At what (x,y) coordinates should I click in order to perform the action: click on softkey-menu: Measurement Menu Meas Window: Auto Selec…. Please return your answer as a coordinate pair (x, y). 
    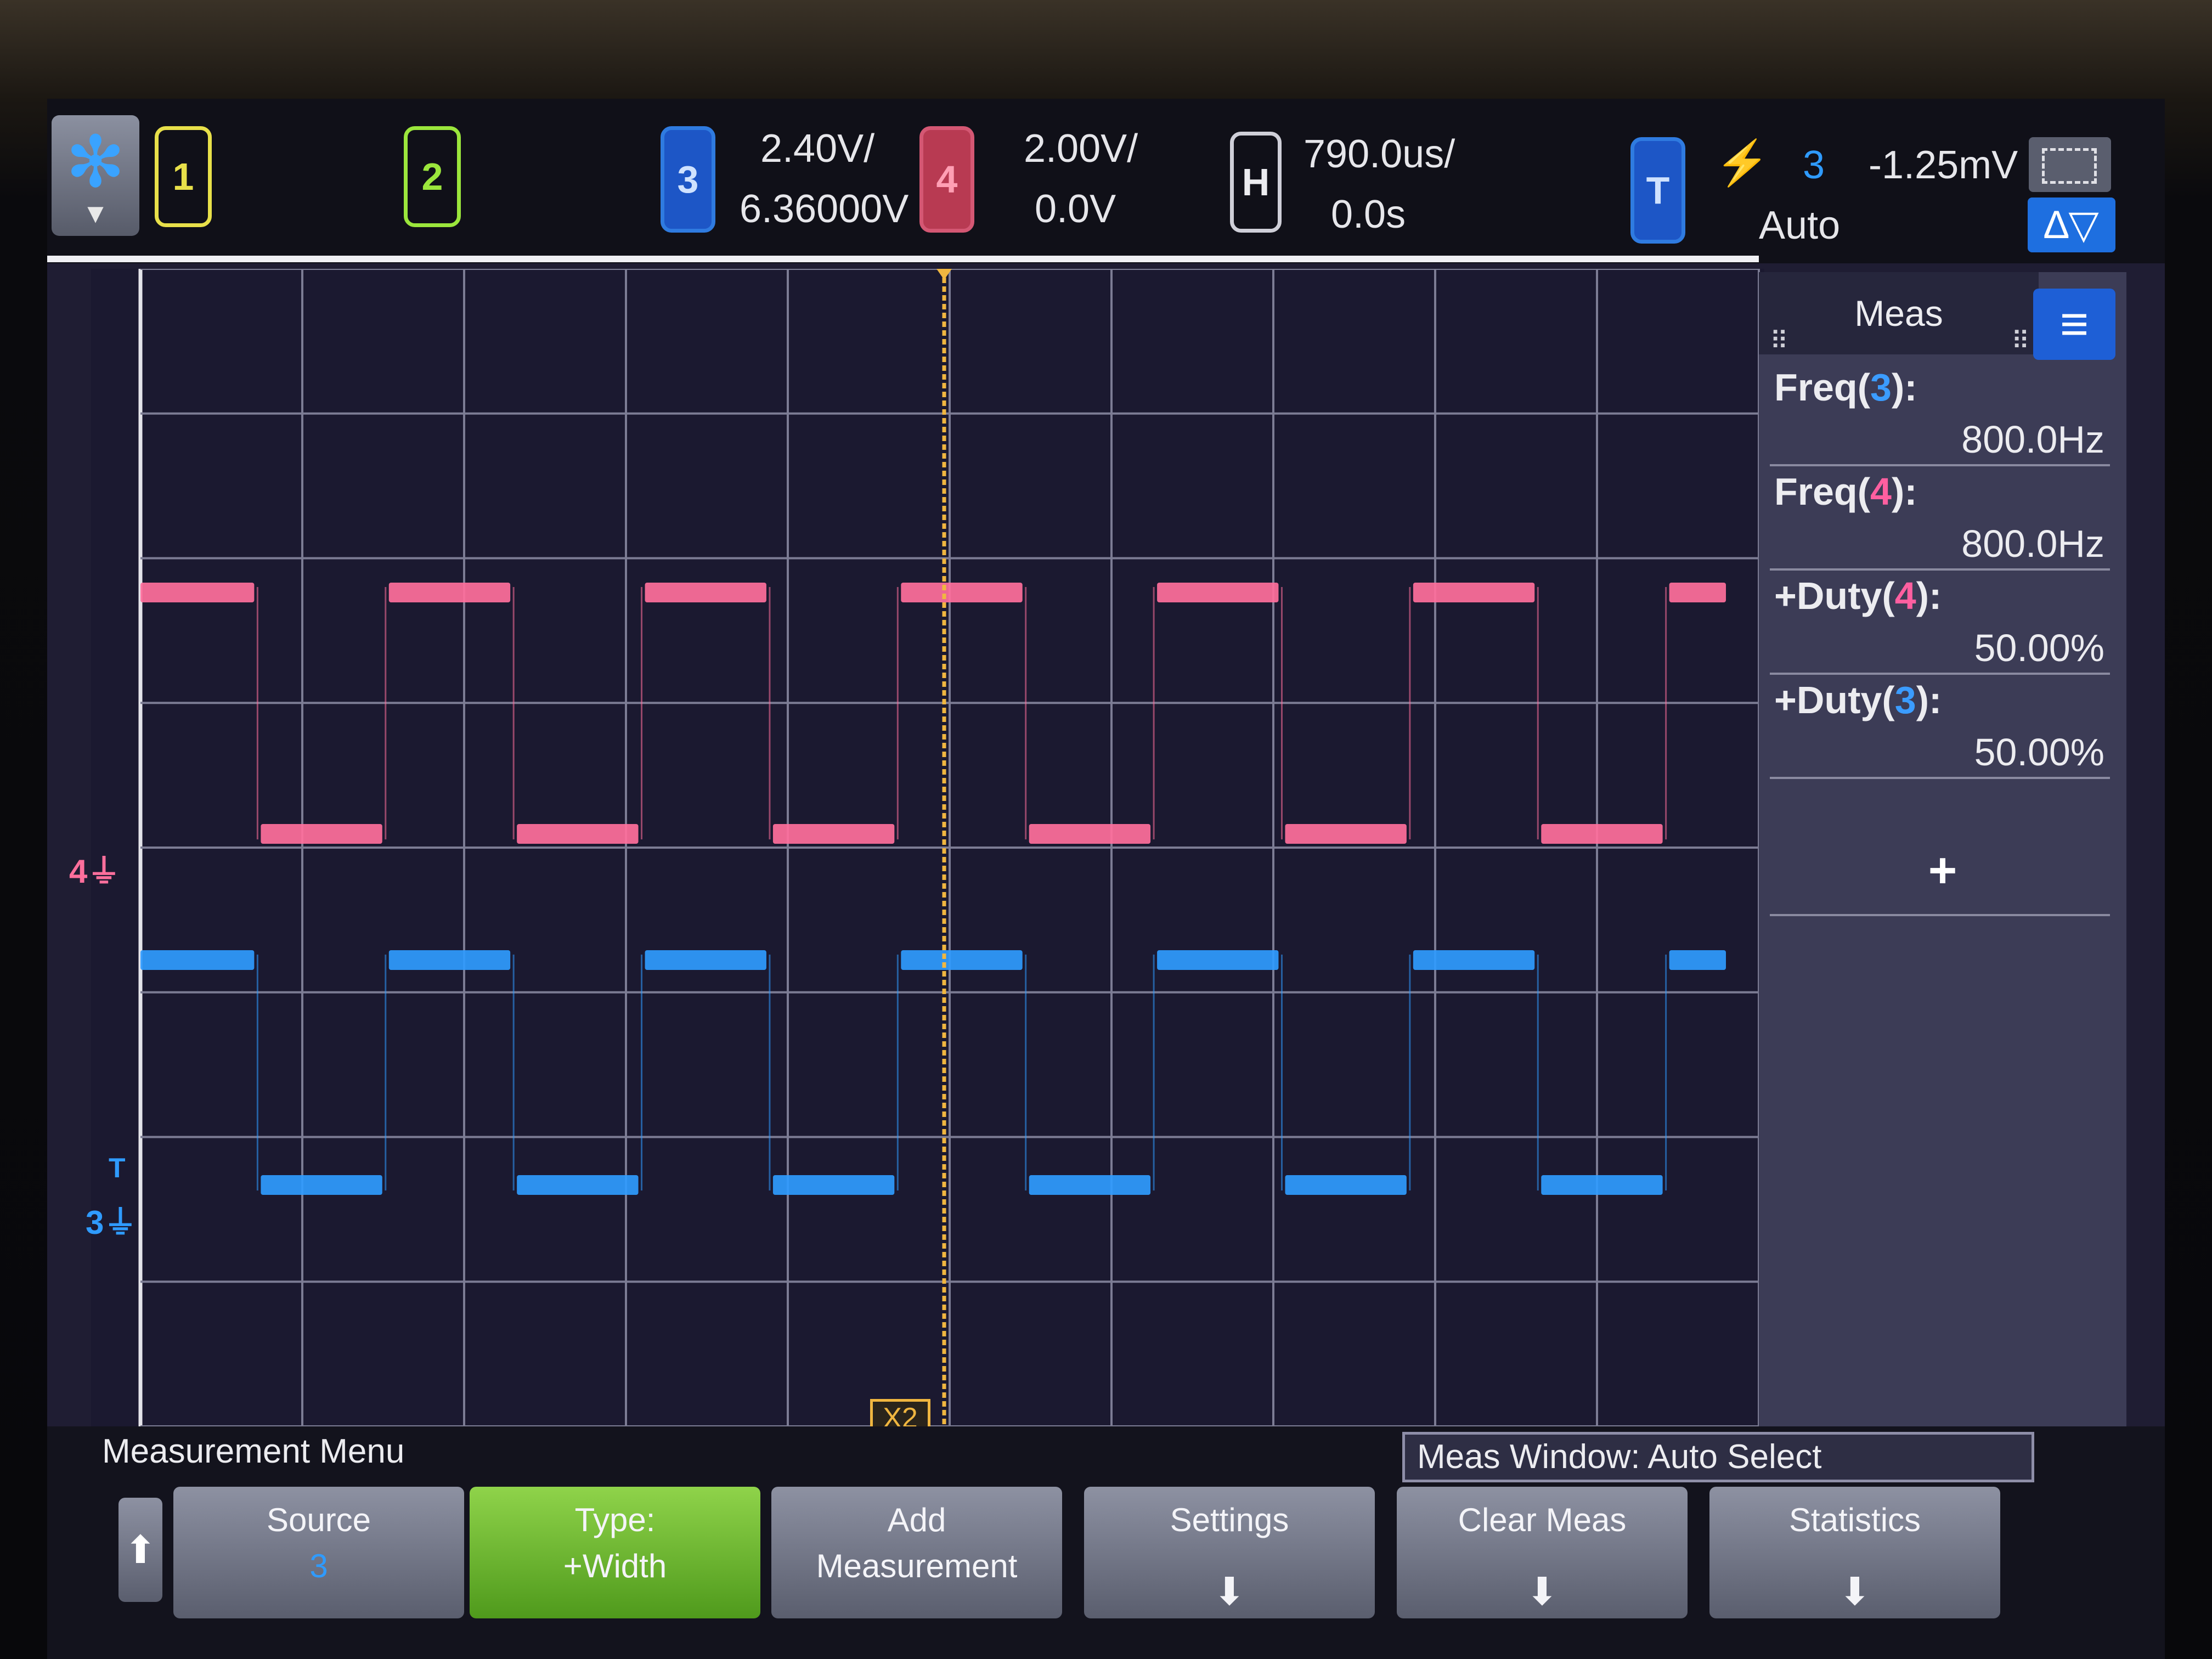
    Looking at the image, I should click on (1106, 1542).